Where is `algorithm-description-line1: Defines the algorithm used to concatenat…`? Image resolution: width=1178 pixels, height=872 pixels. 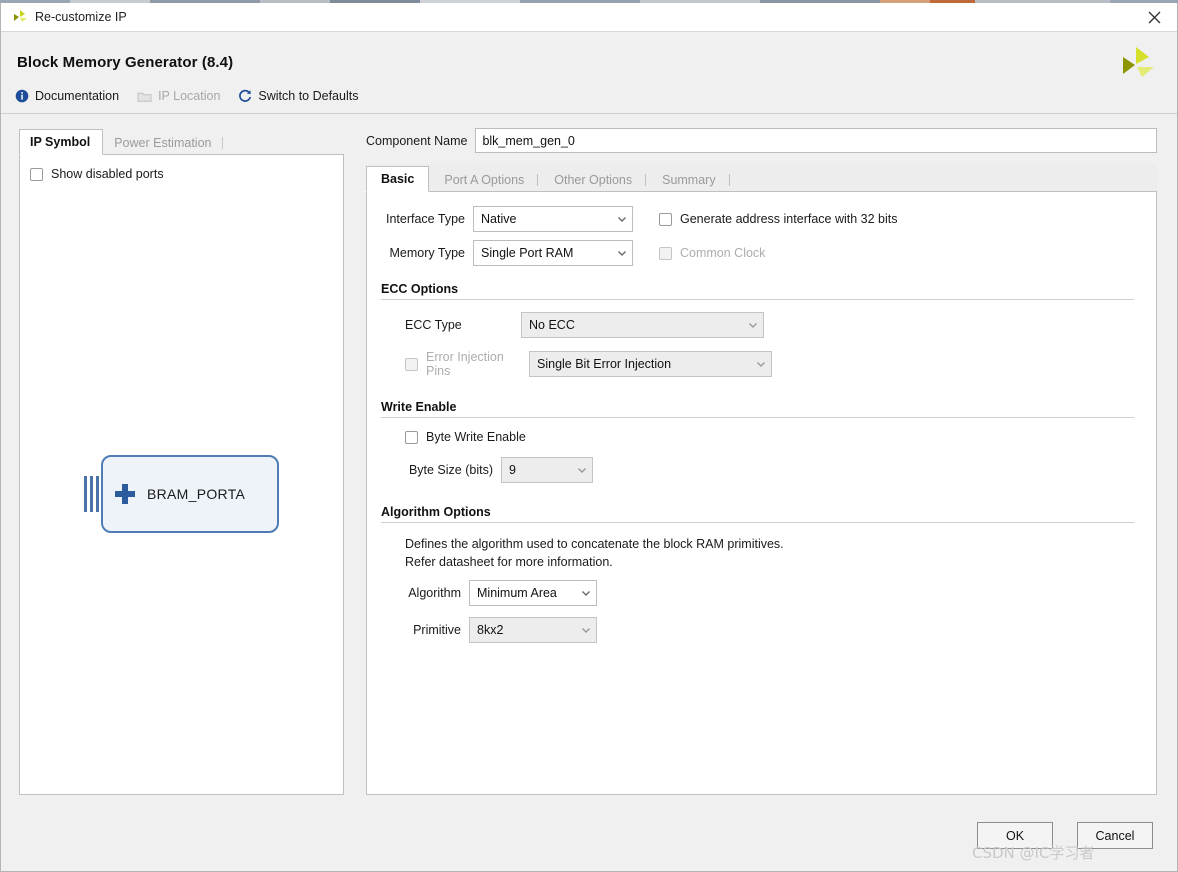 algorithm-description-line1: Defines the algorithm used to concatenat… is located at coordinates (594, 544).